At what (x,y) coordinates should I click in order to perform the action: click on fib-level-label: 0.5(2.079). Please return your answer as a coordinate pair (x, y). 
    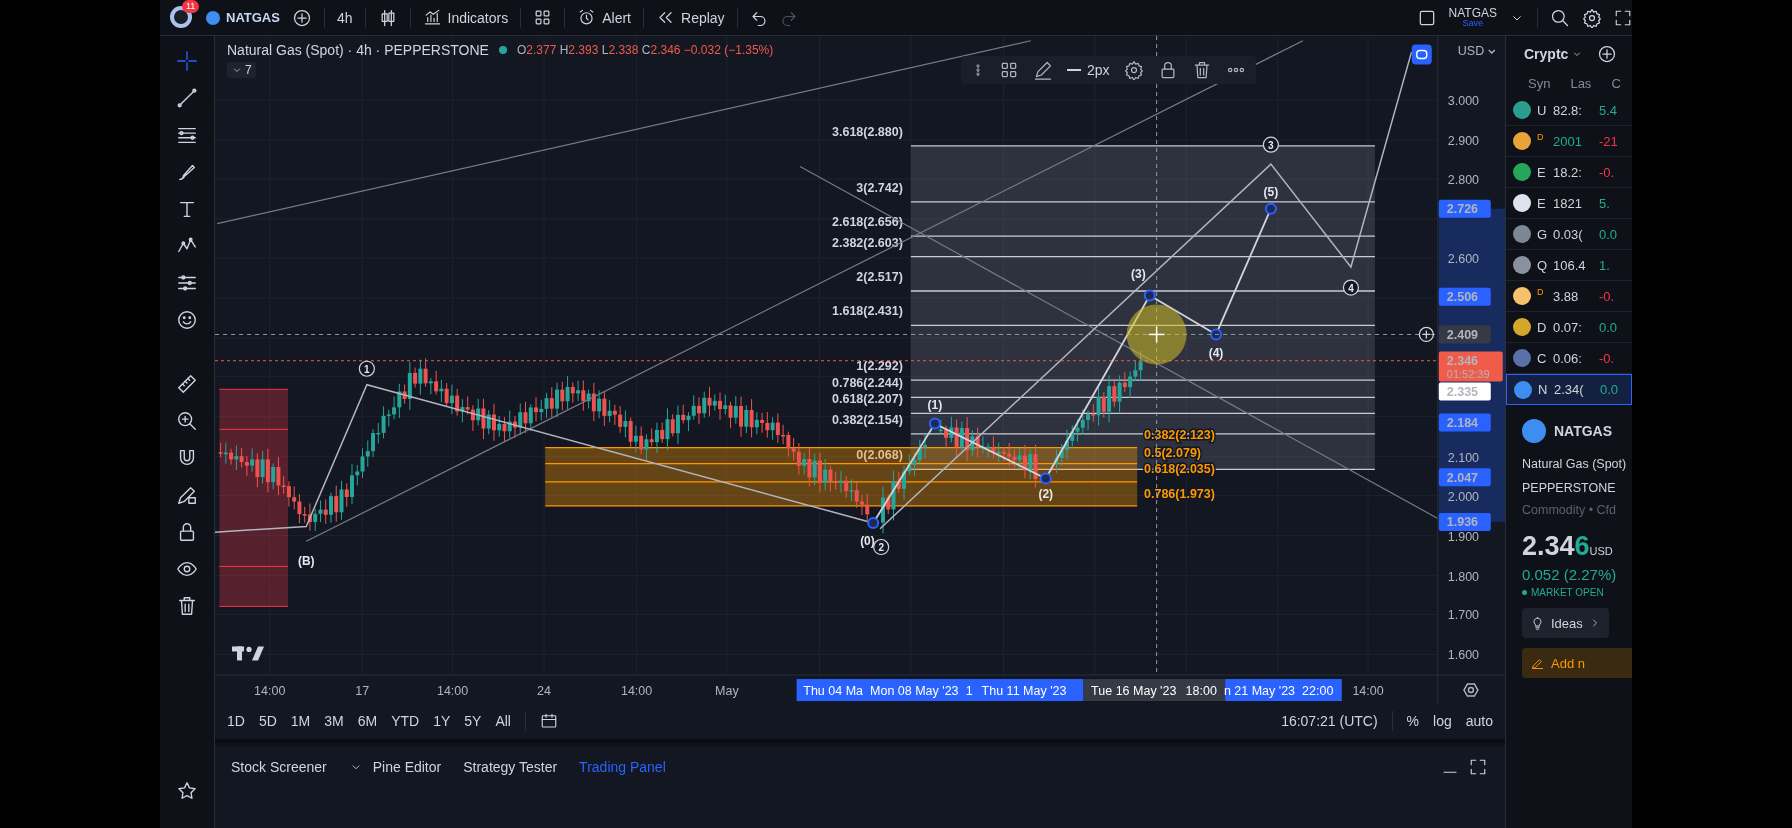
    Looking at the image, I should click on (1173, 453).